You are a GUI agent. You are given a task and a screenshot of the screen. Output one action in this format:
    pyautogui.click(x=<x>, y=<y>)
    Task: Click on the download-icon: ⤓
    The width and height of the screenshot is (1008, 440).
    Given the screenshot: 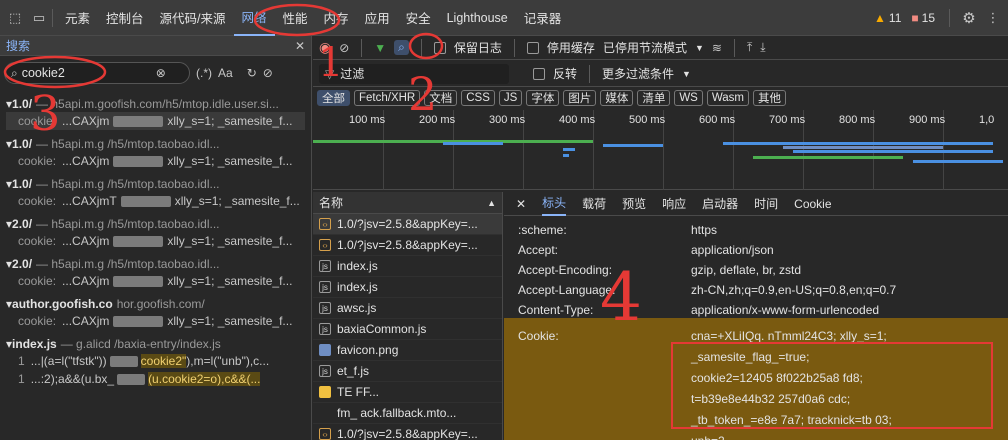 What is the action you would take?
    pyautogui.click(x=762, y=47)
    